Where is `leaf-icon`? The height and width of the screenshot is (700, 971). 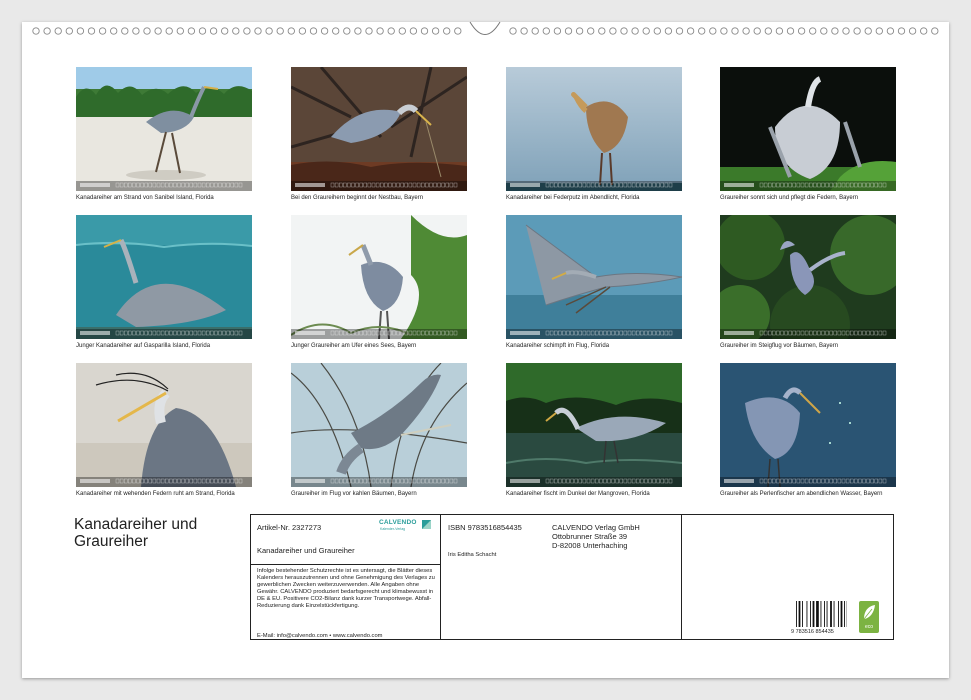 leaf-icon is located at coordinates (869, 612).